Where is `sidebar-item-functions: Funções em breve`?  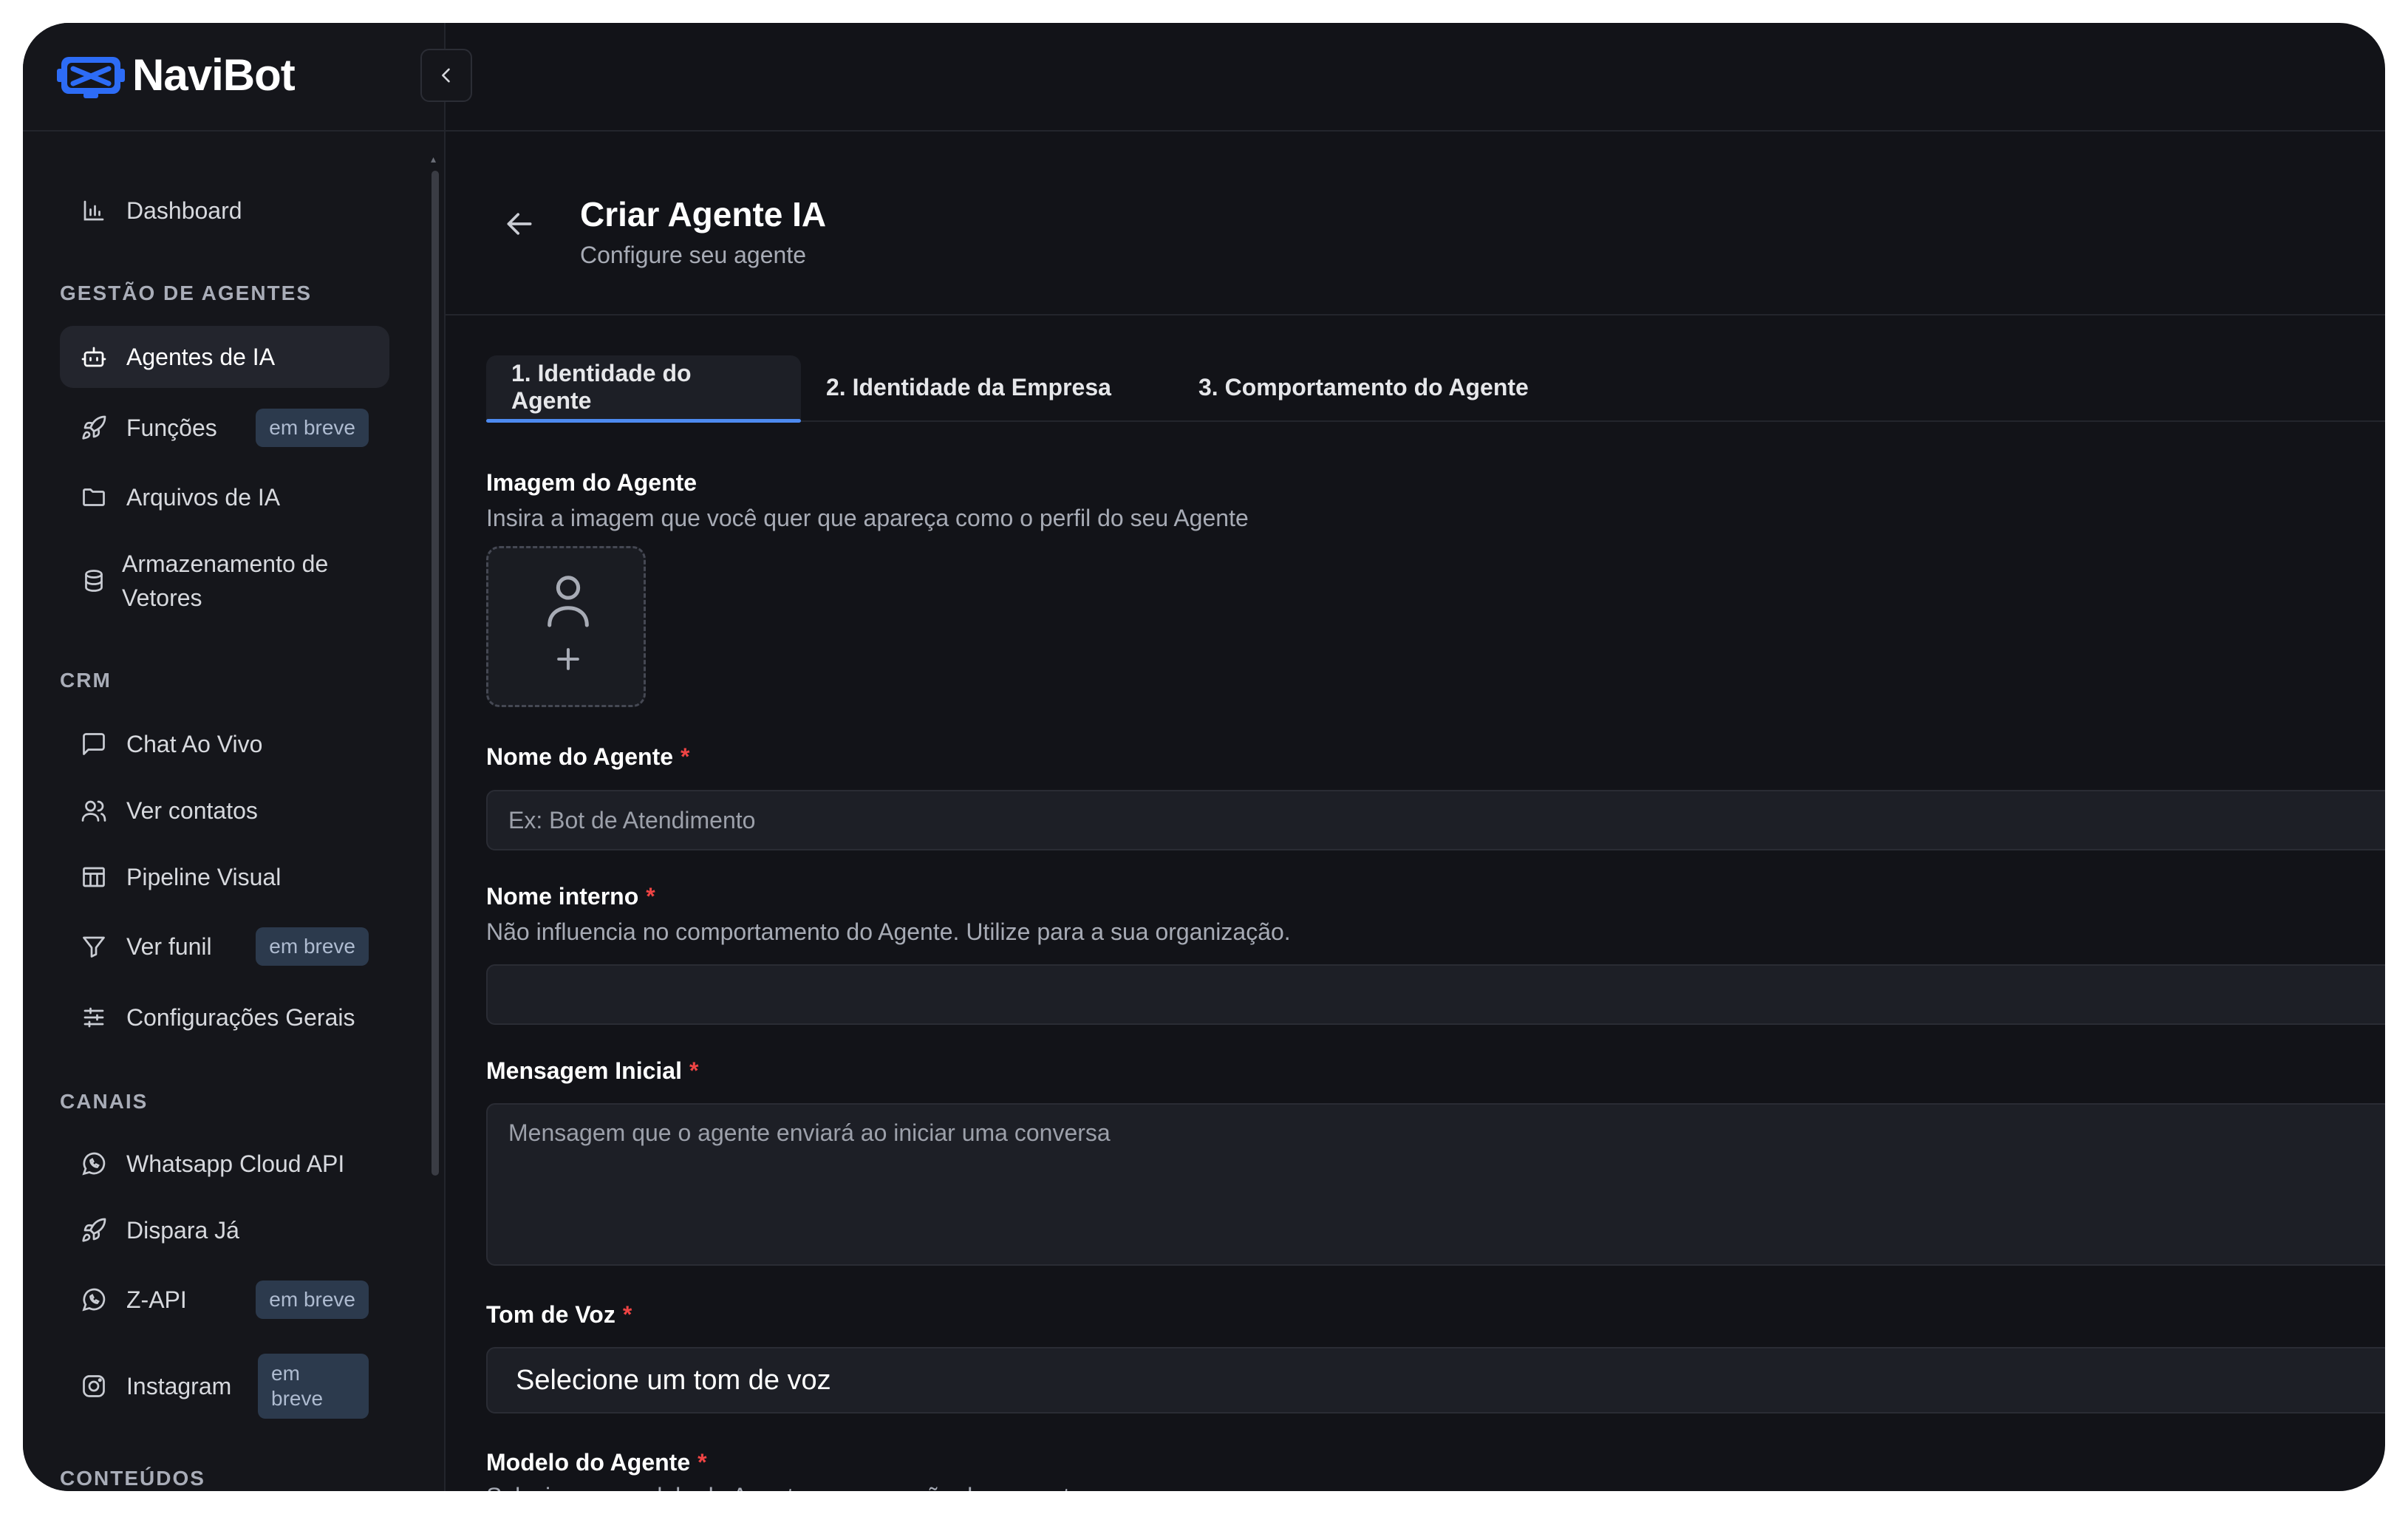 sidebar-item-functions: Funções em breve is located at coordinates (225, 428).